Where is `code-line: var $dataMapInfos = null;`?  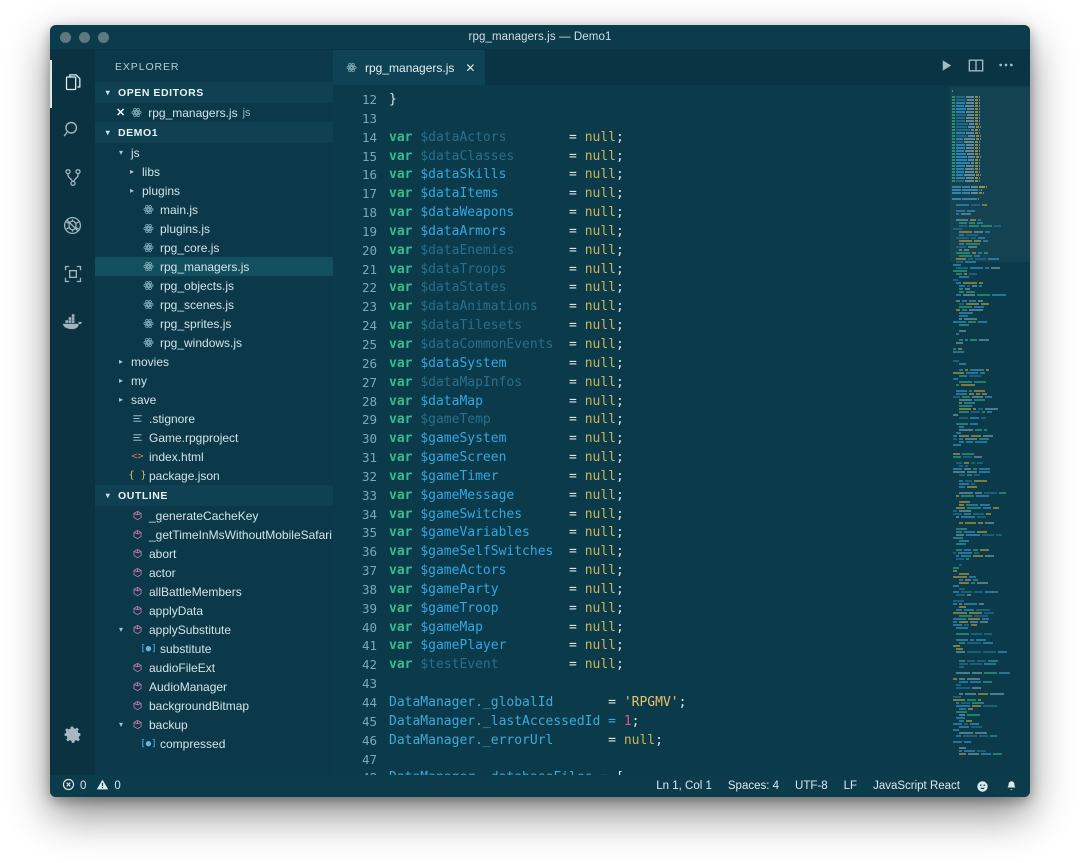
code-line: var $dataMapInfos = null; is located at coordinates (669, 383).